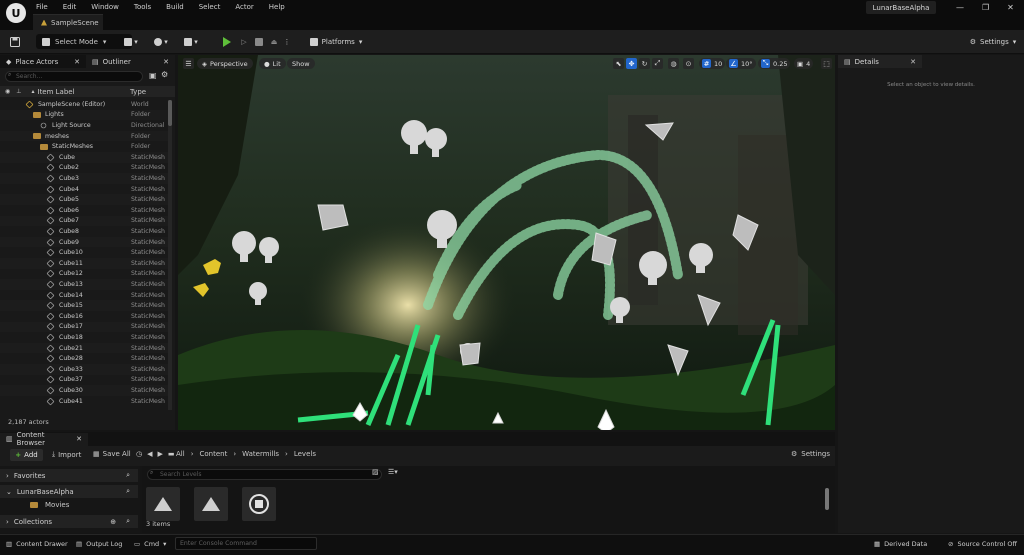  What do you see at coordinates (741, 63) in the screenshot?
I see `rotation-snap-toggle: ∠ 10°` at bounding box center [741, 63].